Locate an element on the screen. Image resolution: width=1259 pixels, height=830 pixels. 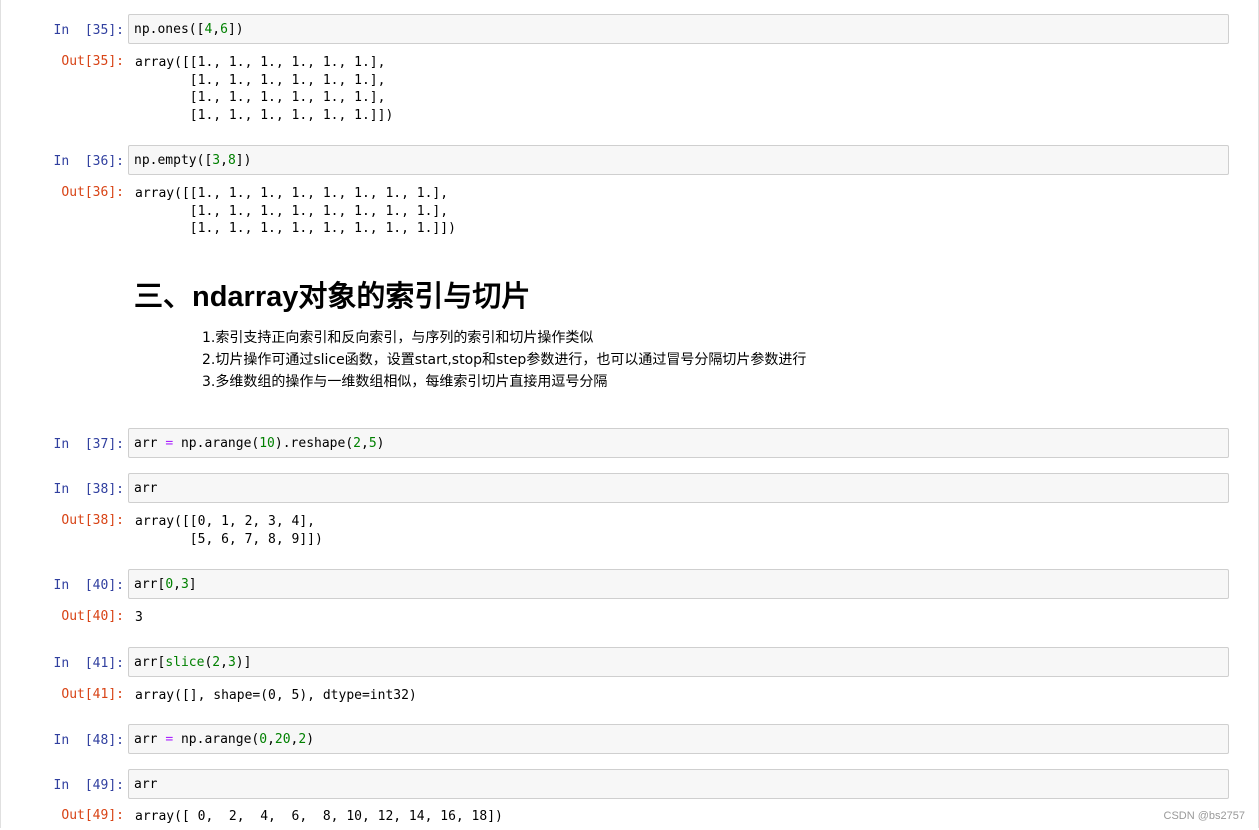
code-token: 20 is located at coordinates (282, 739).